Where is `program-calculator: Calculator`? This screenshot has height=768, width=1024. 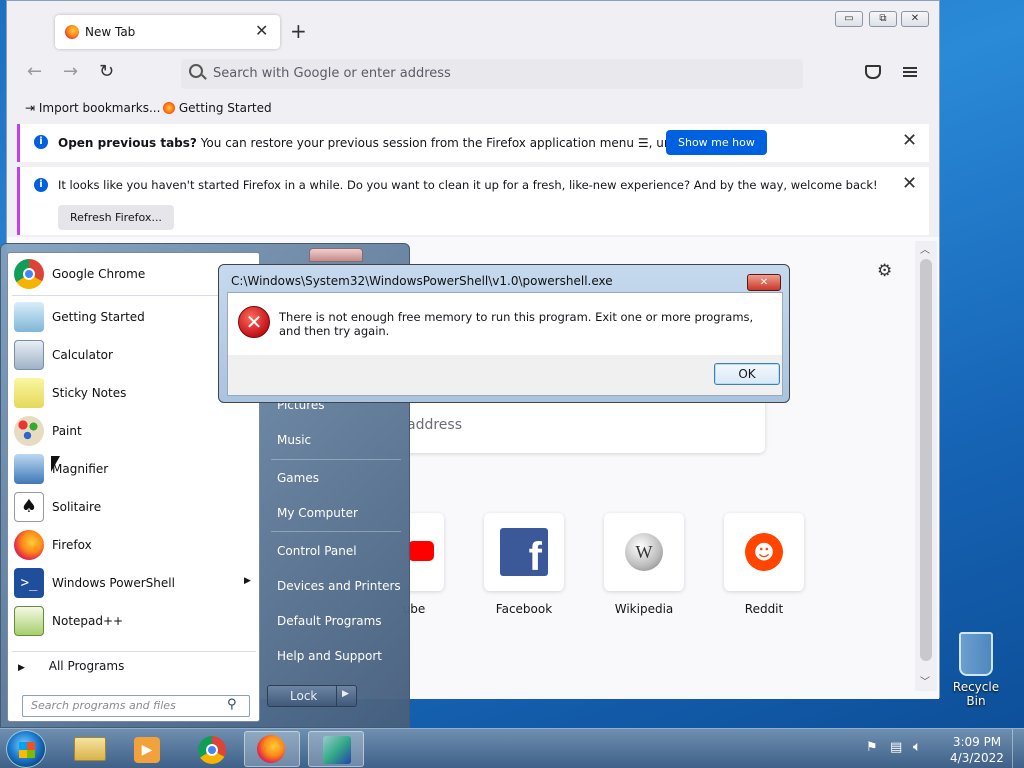
program-calculator: Calculator is located at coordinates (132, 356).